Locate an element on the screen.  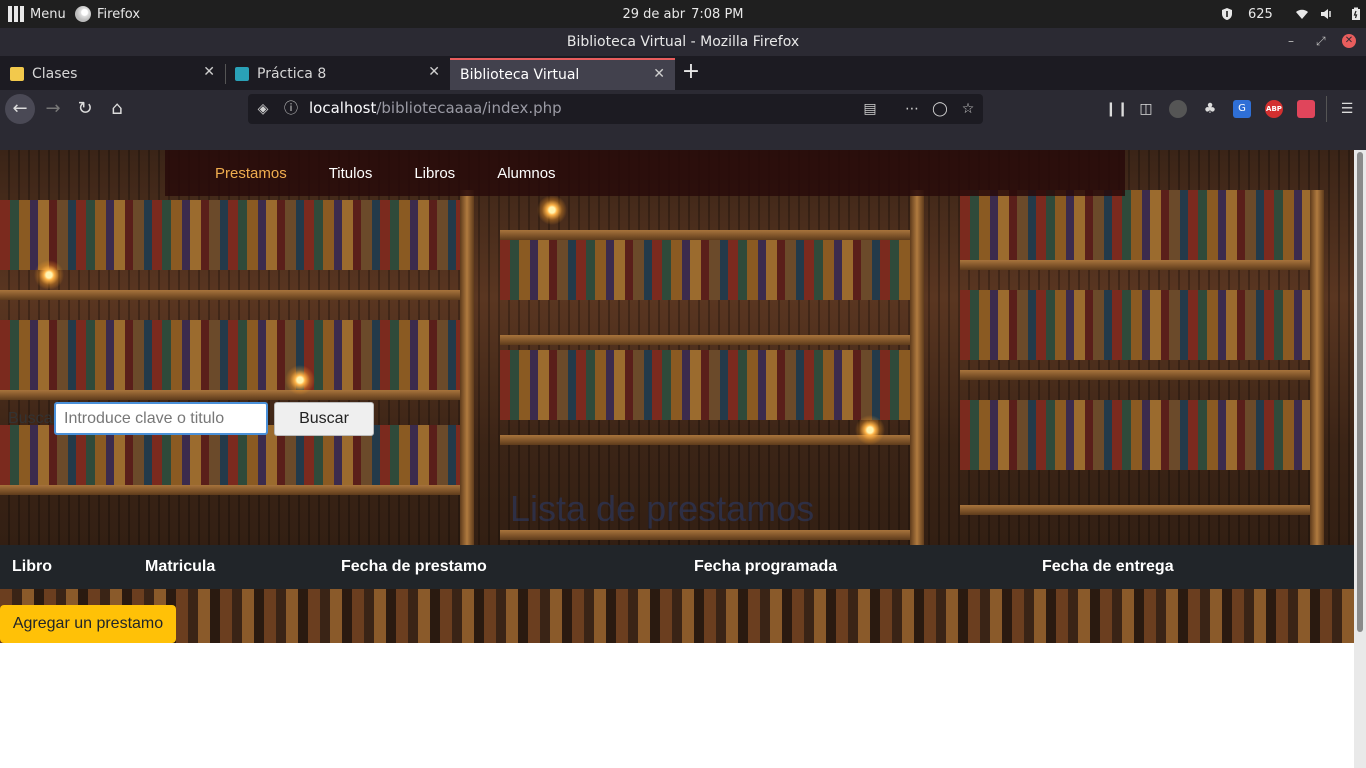
arrow-left-icon: ← is located at coordinates (20, 108).